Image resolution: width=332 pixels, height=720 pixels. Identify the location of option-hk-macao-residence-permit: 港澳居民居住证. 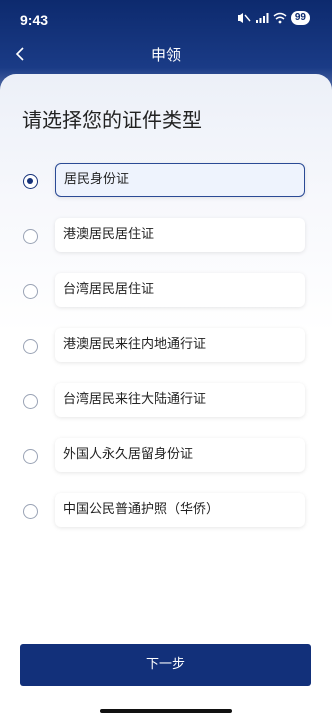
(166, 236).